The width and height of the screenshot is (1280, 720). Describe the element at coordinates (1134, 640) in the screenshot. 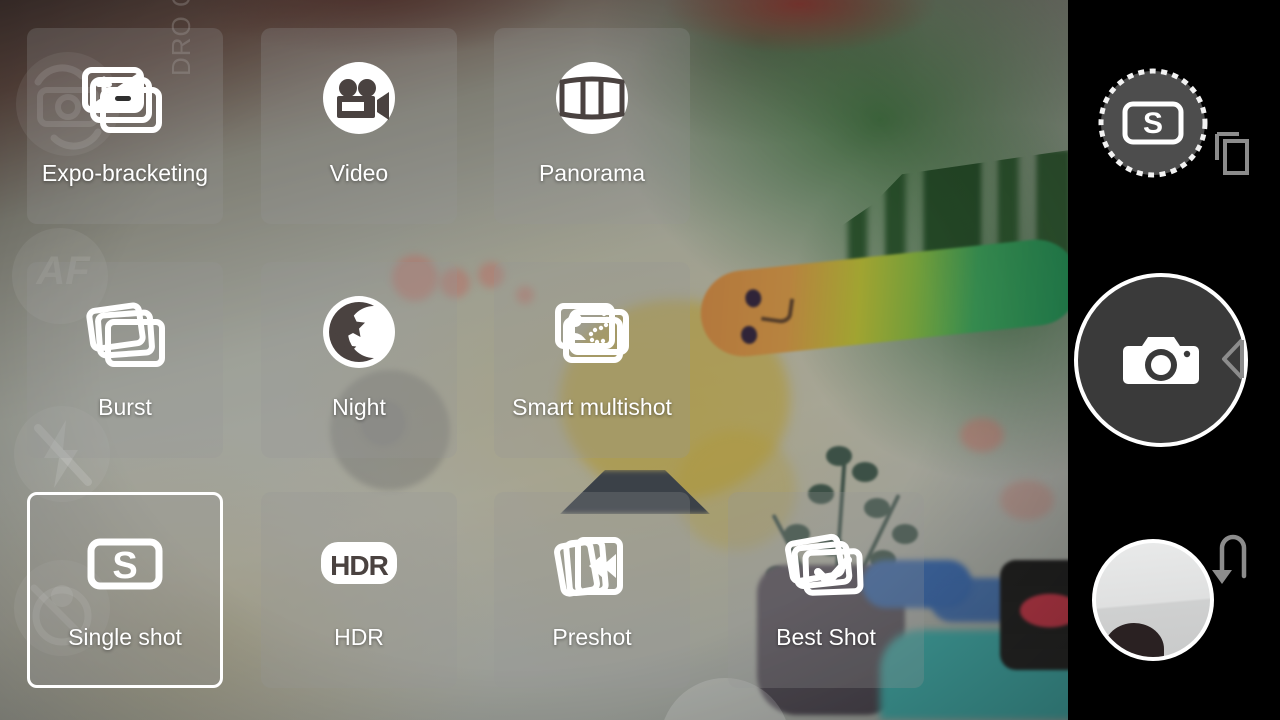

I see `thumbnail-subject` at that location.